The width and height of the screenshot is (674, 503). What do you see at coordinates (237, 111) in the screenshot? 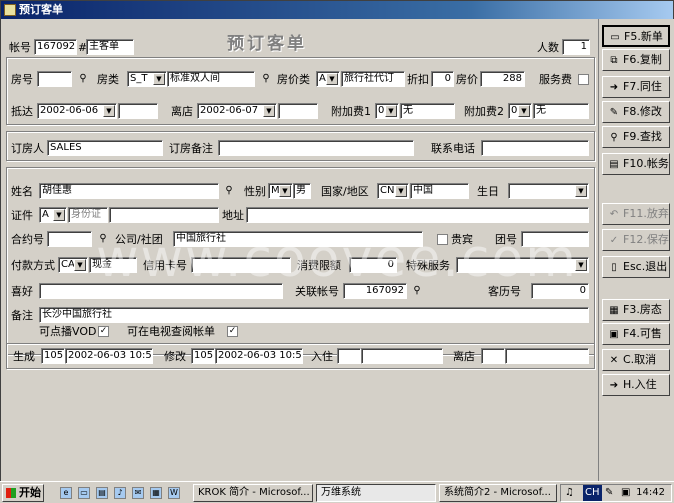
I see `depart-date-picker: 2002-06-07 ▼` at bounding box center [237, 111].